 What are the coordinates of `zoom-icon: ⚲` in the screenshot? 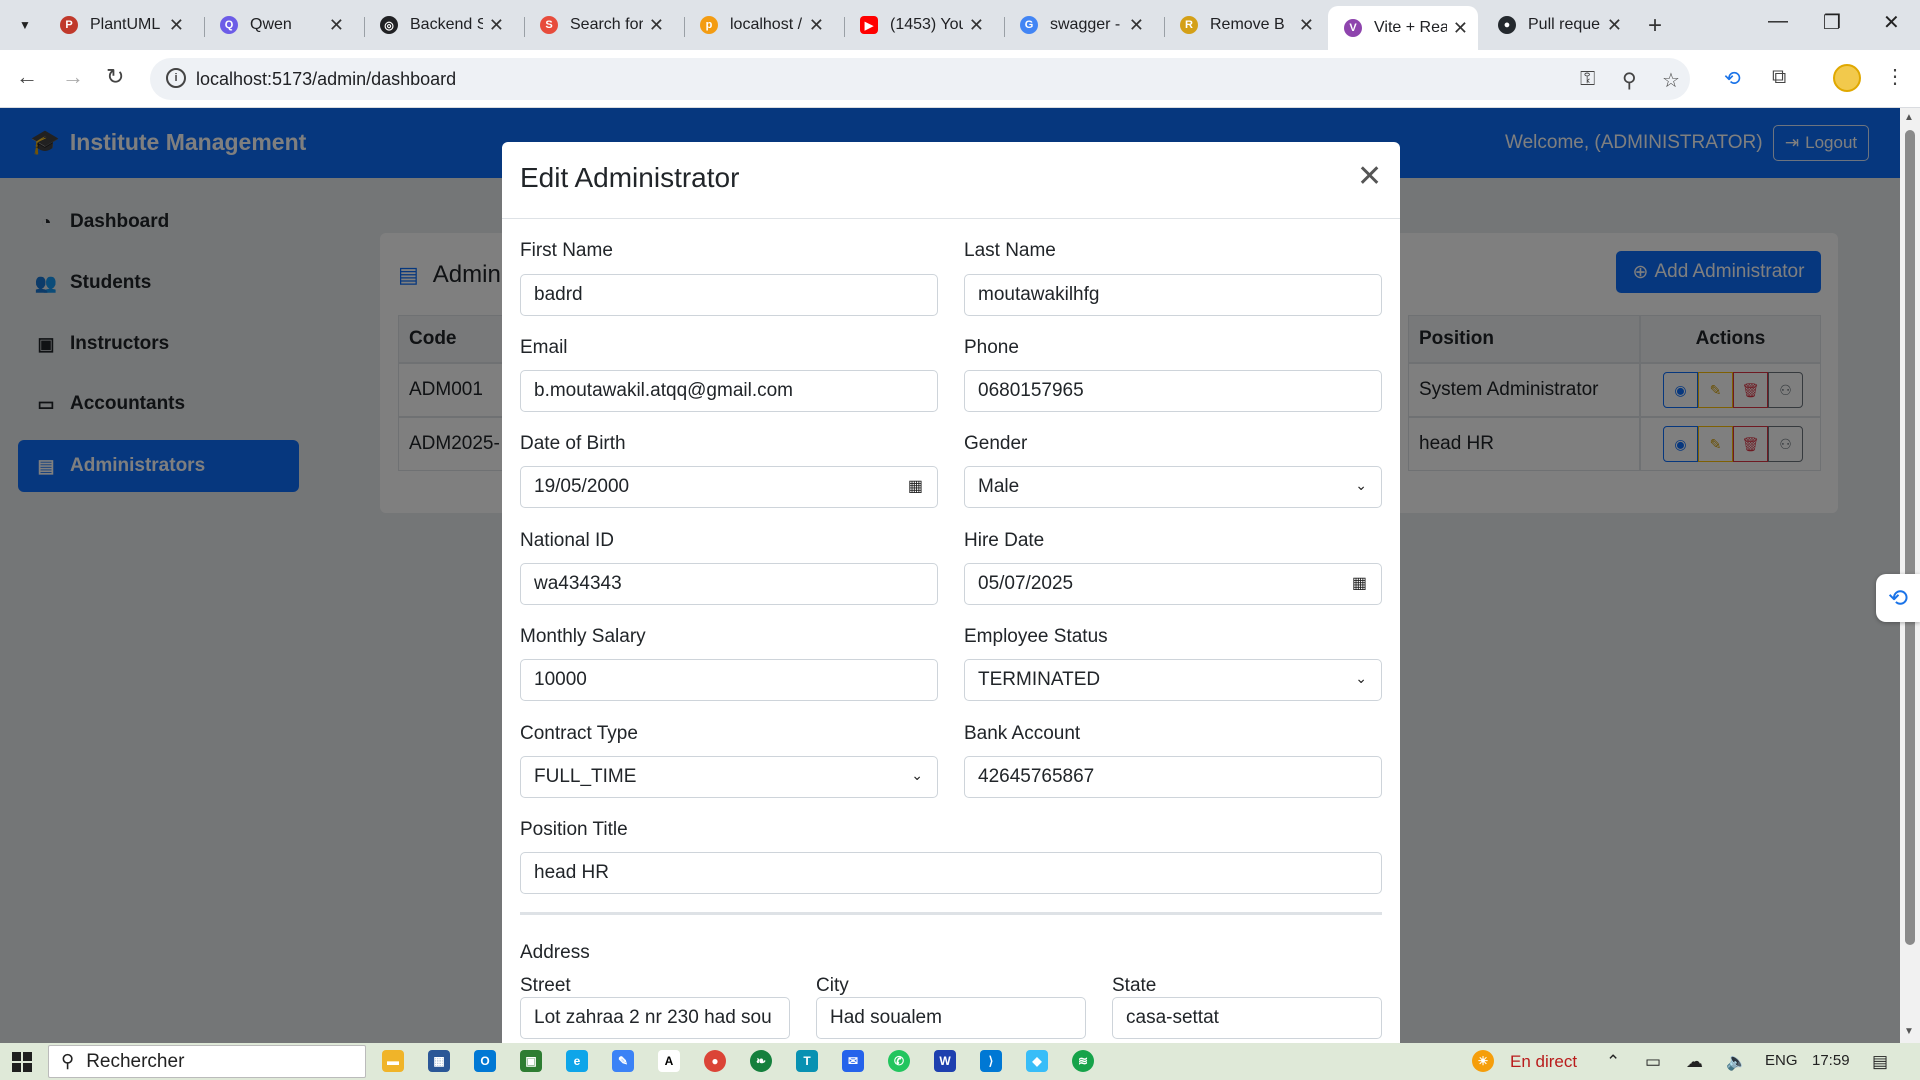 It's located at (1629, 80).